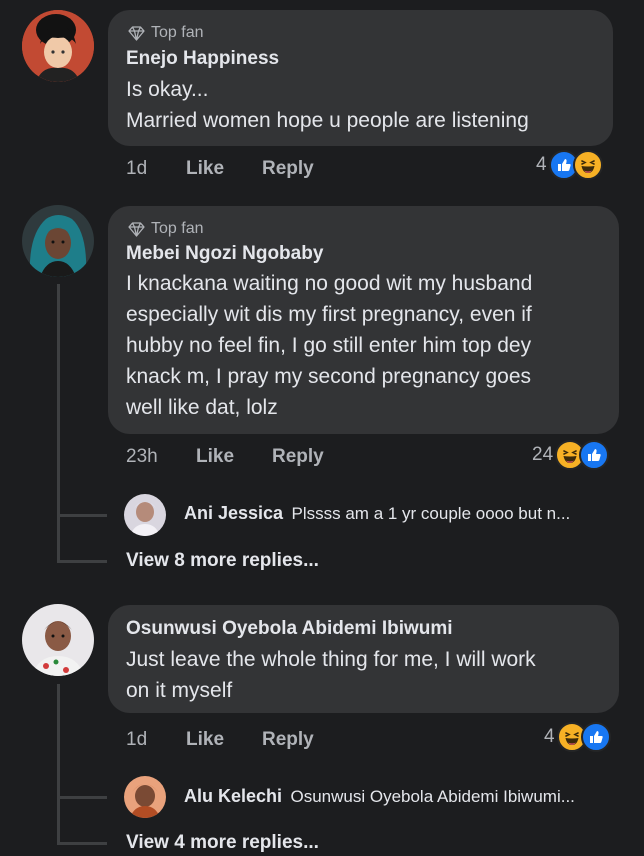 This screenshot has width=644, height=856. What do you see at coordinates (142, 457) in the screenshot?
I see `comment-timestamp: 23h` at bounding box center [142, 457].